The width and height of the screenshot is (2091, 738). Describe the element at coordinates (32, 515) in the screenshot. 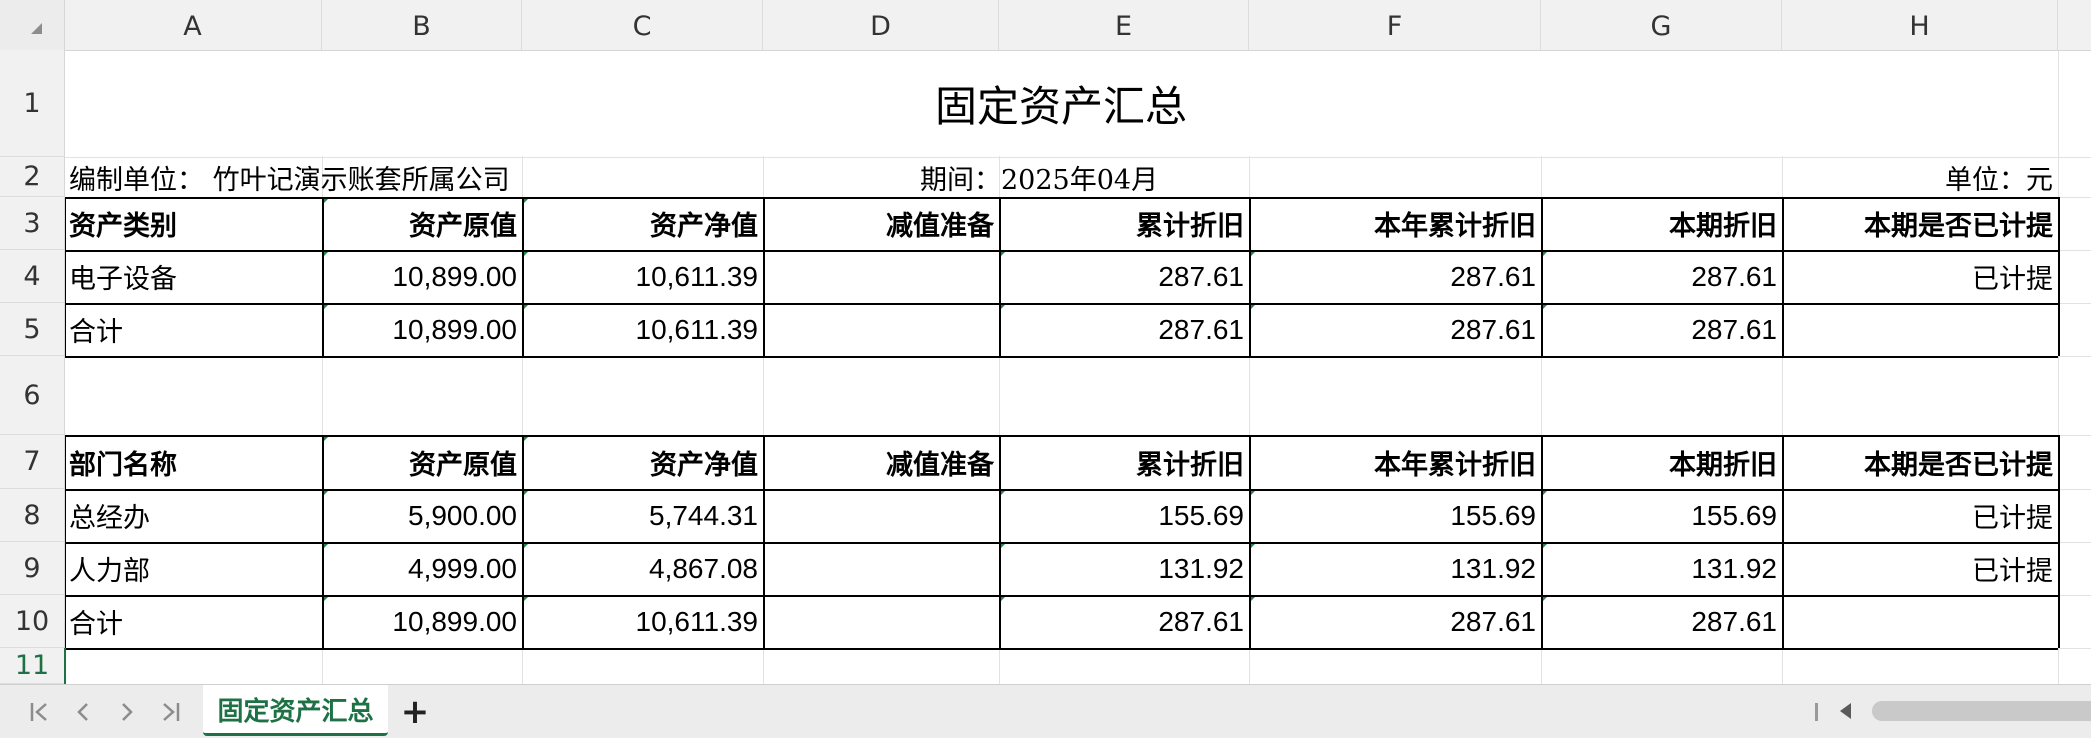

I see `row-header-8: 8` at that location.